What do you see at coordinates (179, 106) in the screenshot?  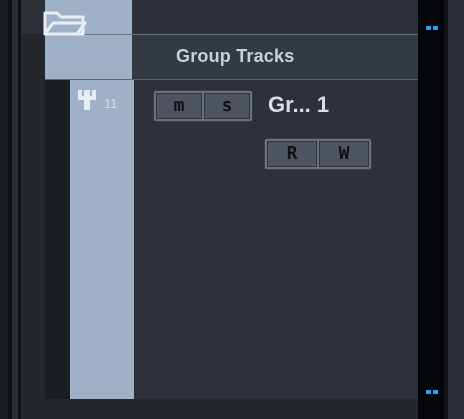 I see `mute-button: m` at bounding box center [179, 106].